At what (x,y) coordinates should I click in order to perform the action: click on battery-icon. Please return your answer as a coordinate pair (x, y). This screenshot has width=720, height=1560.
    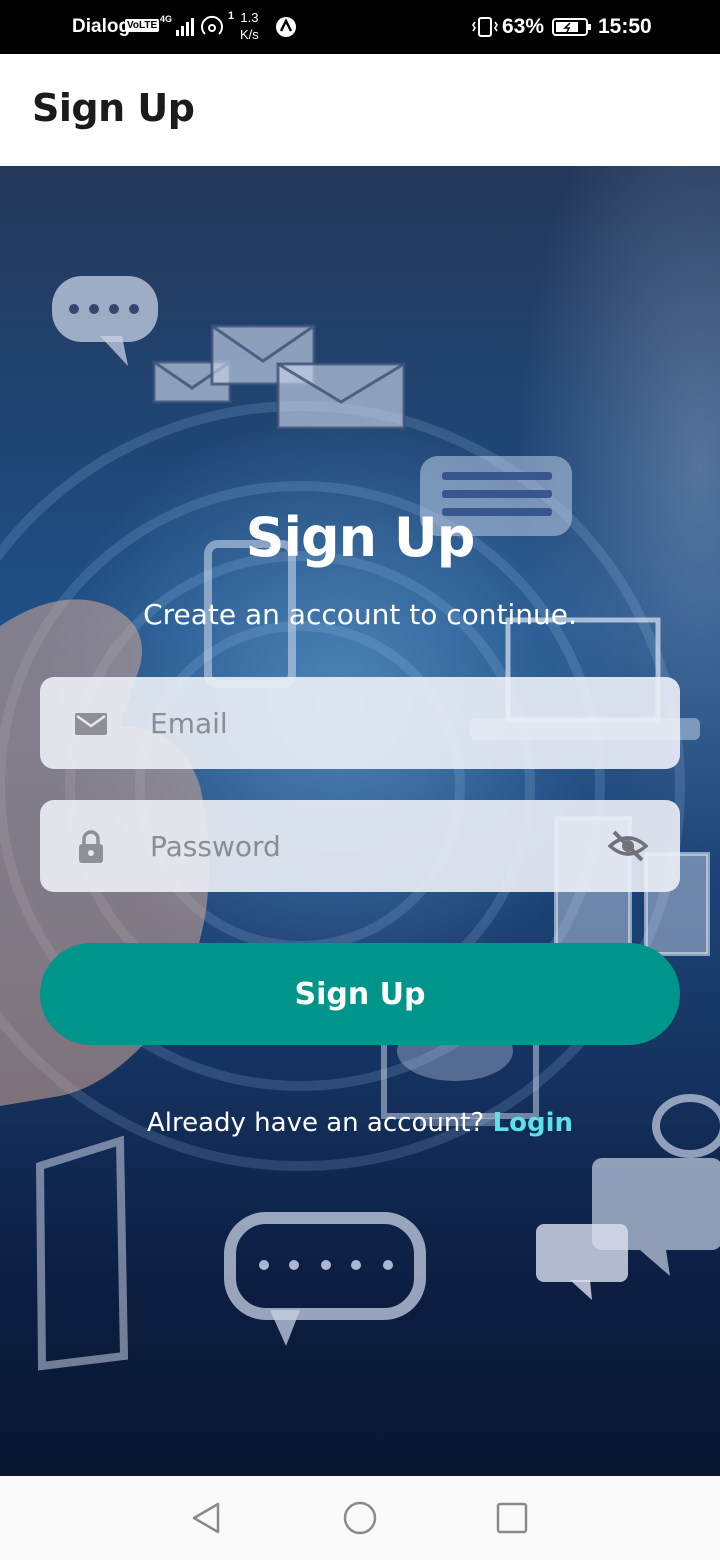
    Looking at the image, I should click on (571, 27).